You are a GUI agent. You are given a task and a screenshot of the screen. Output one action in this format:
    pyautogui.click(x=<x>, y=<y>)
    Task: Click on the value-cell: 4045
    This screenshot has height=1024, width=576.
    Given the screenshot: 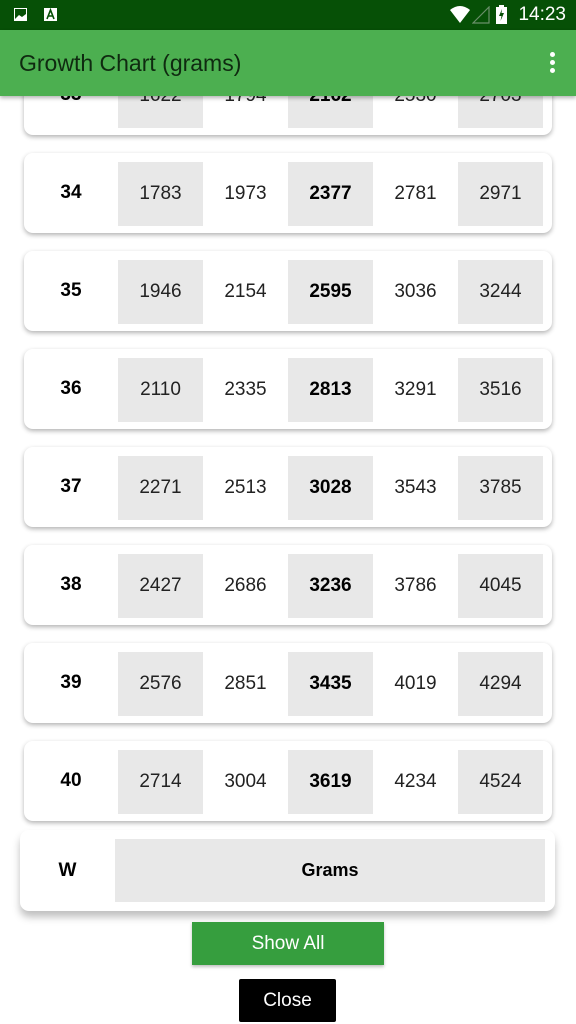 What is the action you would take?
    pyautogui.click(x=500, y=586)
    